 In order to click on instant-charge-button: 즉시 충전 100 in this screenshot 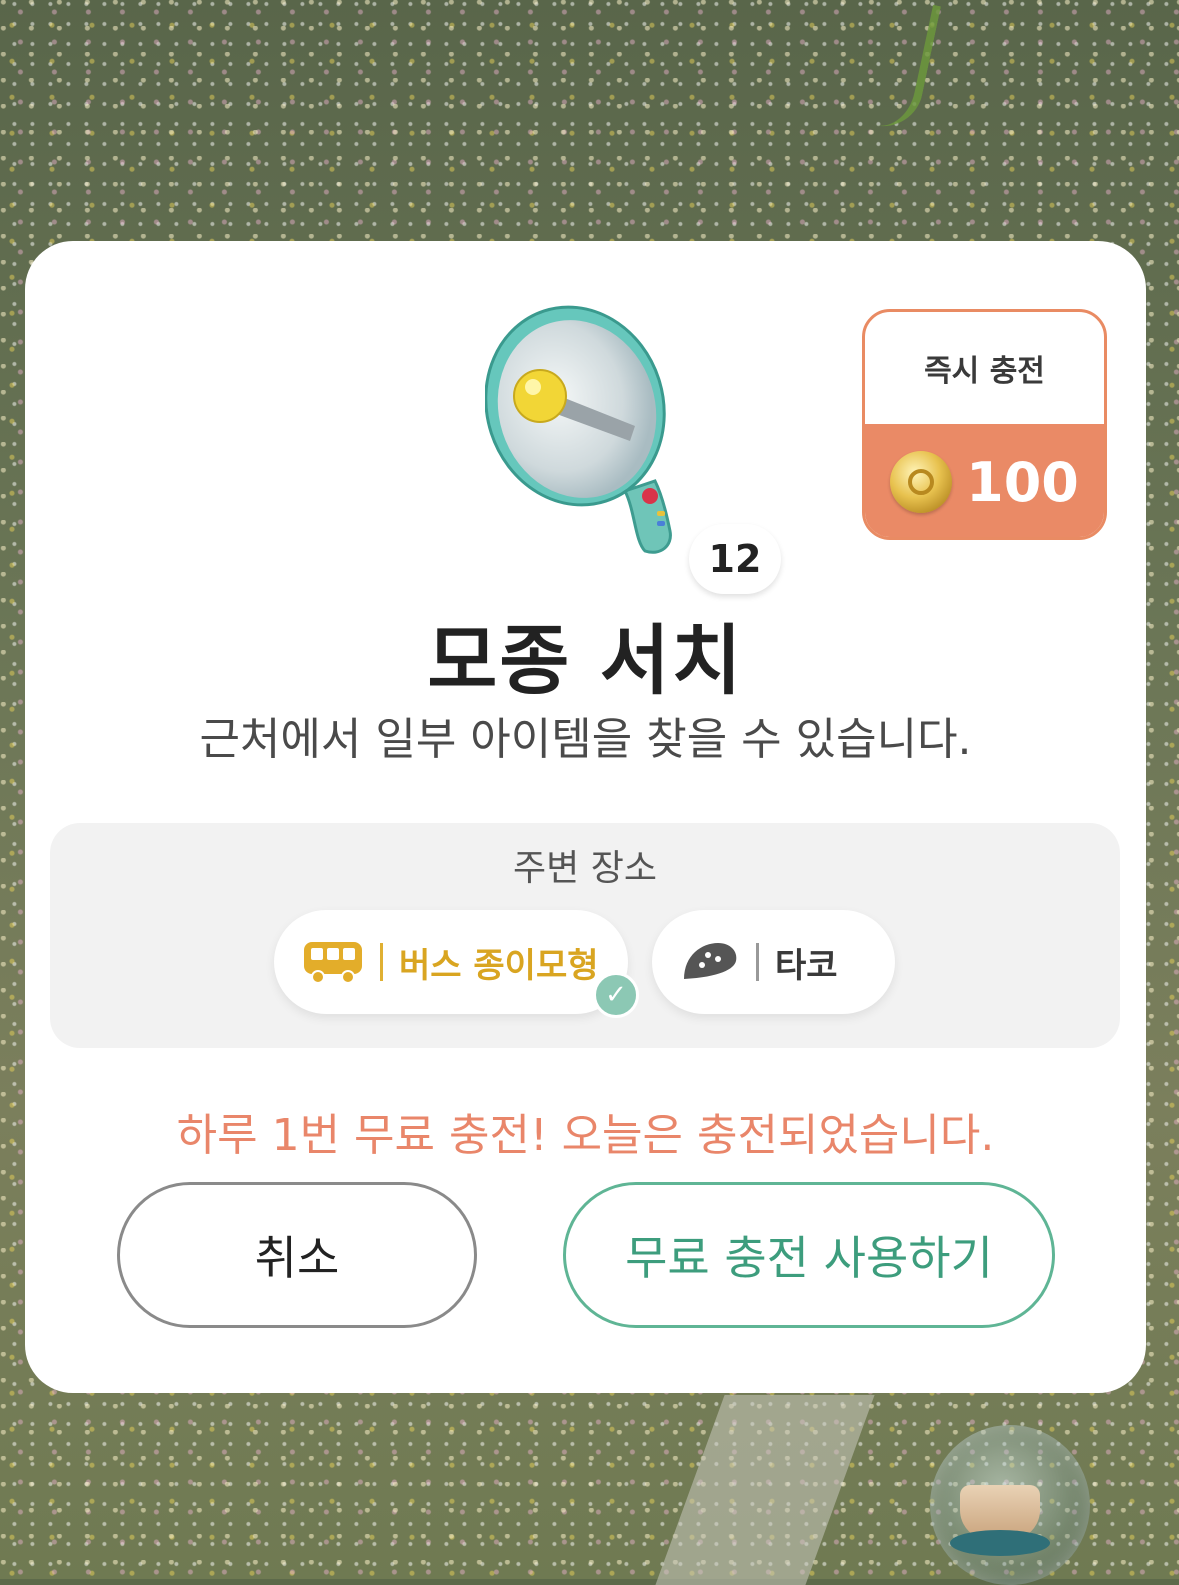, I will do `click(984, 424)`.